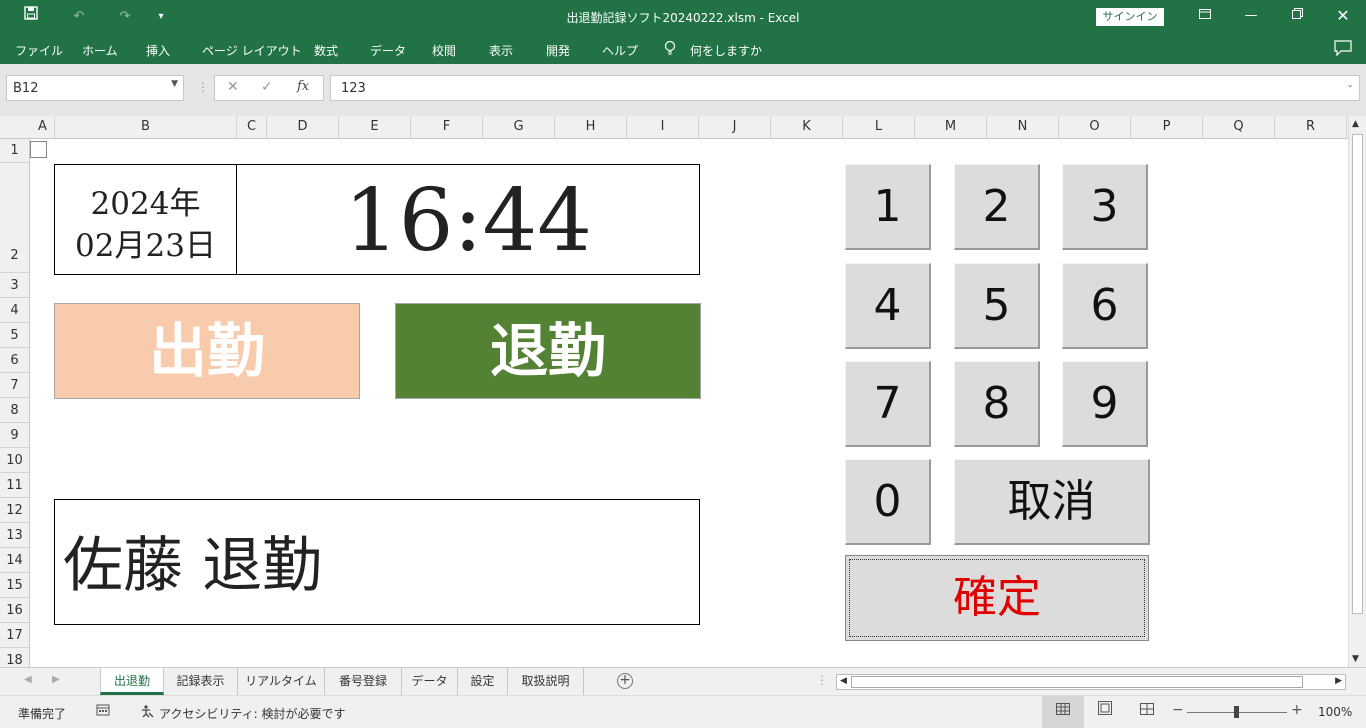 The height and width of the screenshot is (728, 1366). What do you see at coordinates (326, 50) in the screenshot?
I see `tab-formulas: 数式` at bounding box center [326, 50].